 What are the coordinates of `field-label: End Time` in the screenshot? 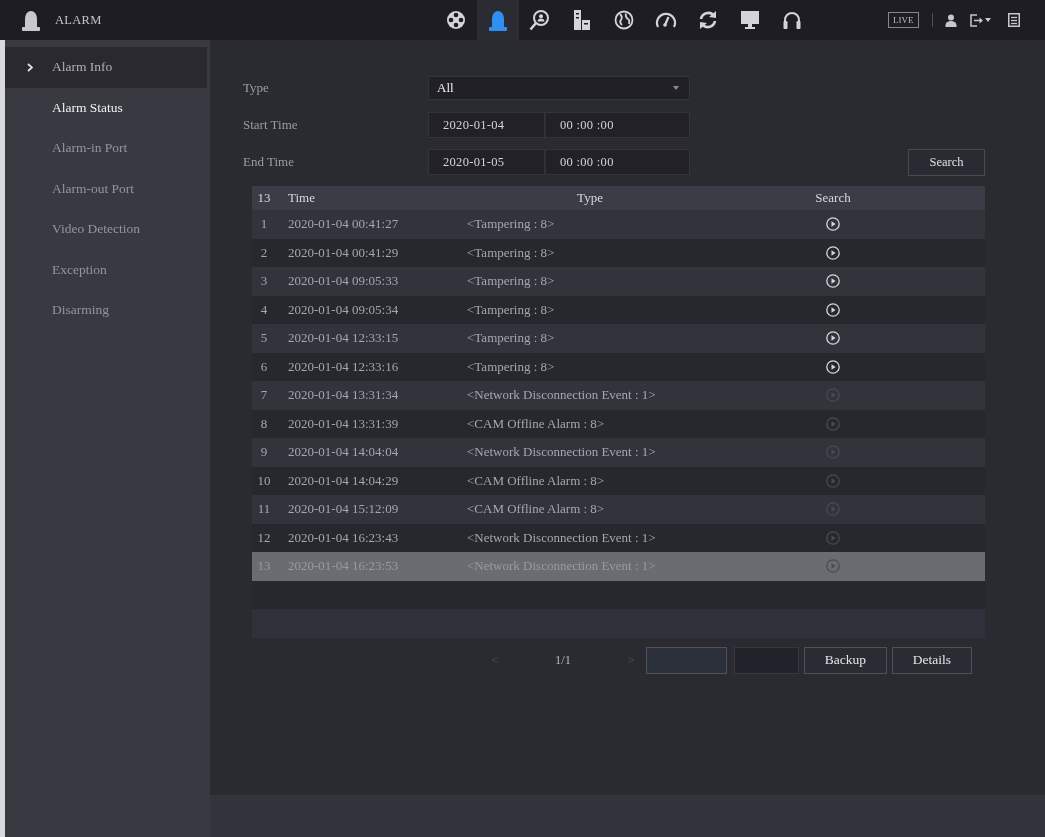 It's located at (269, 162).